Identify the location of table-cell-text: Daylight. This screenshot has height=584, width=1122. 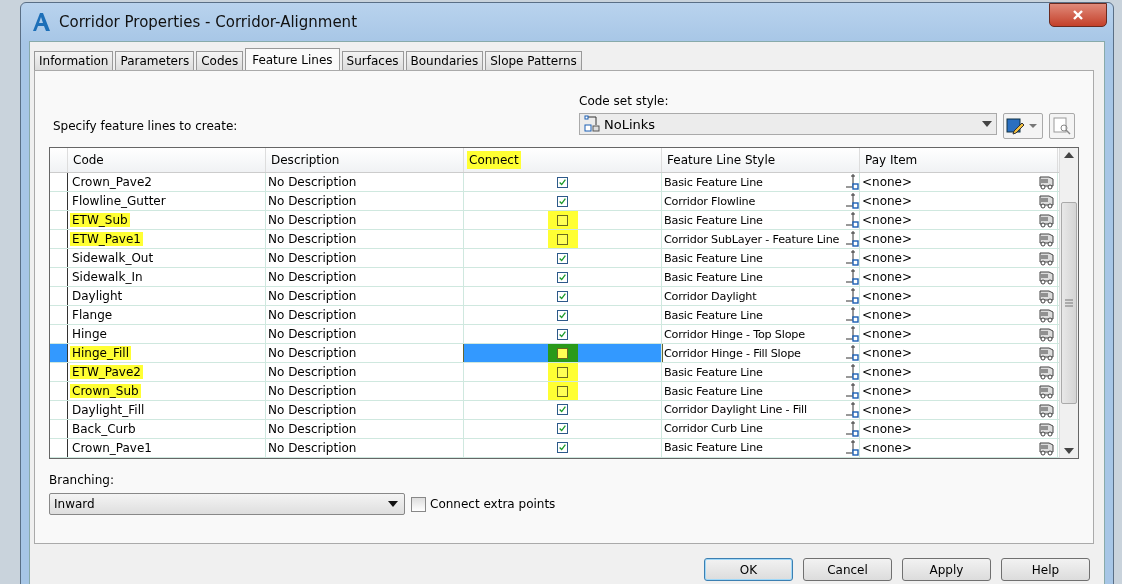
(97, 296).